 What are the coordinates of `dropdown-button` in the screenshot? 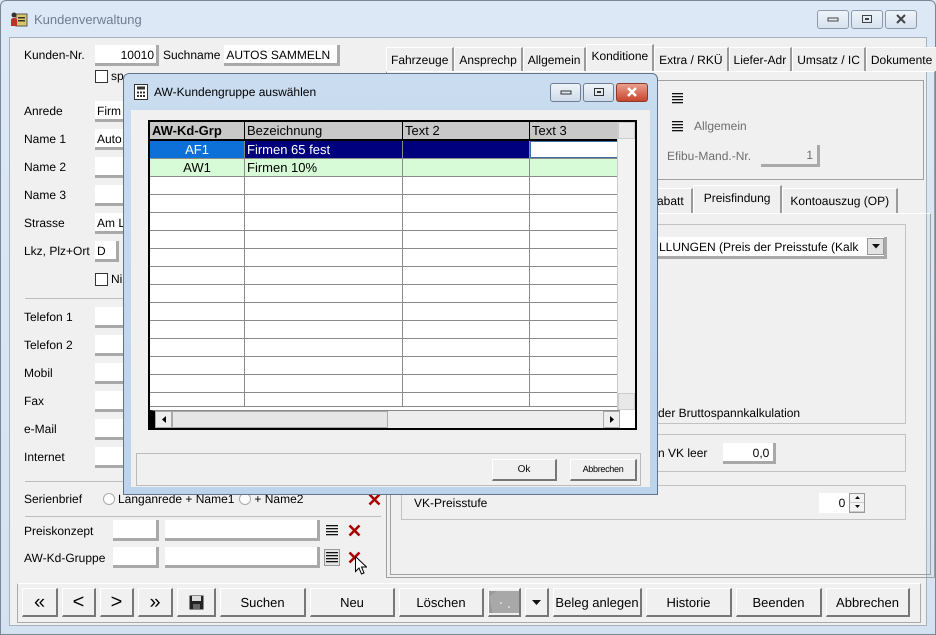 It's located at (537, 602).